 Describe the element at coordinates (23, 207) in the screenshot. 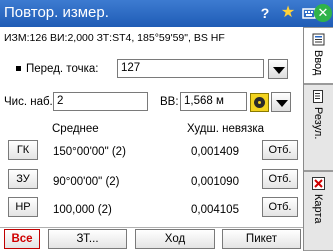

I see `slope-dist-button: НР` at that location.